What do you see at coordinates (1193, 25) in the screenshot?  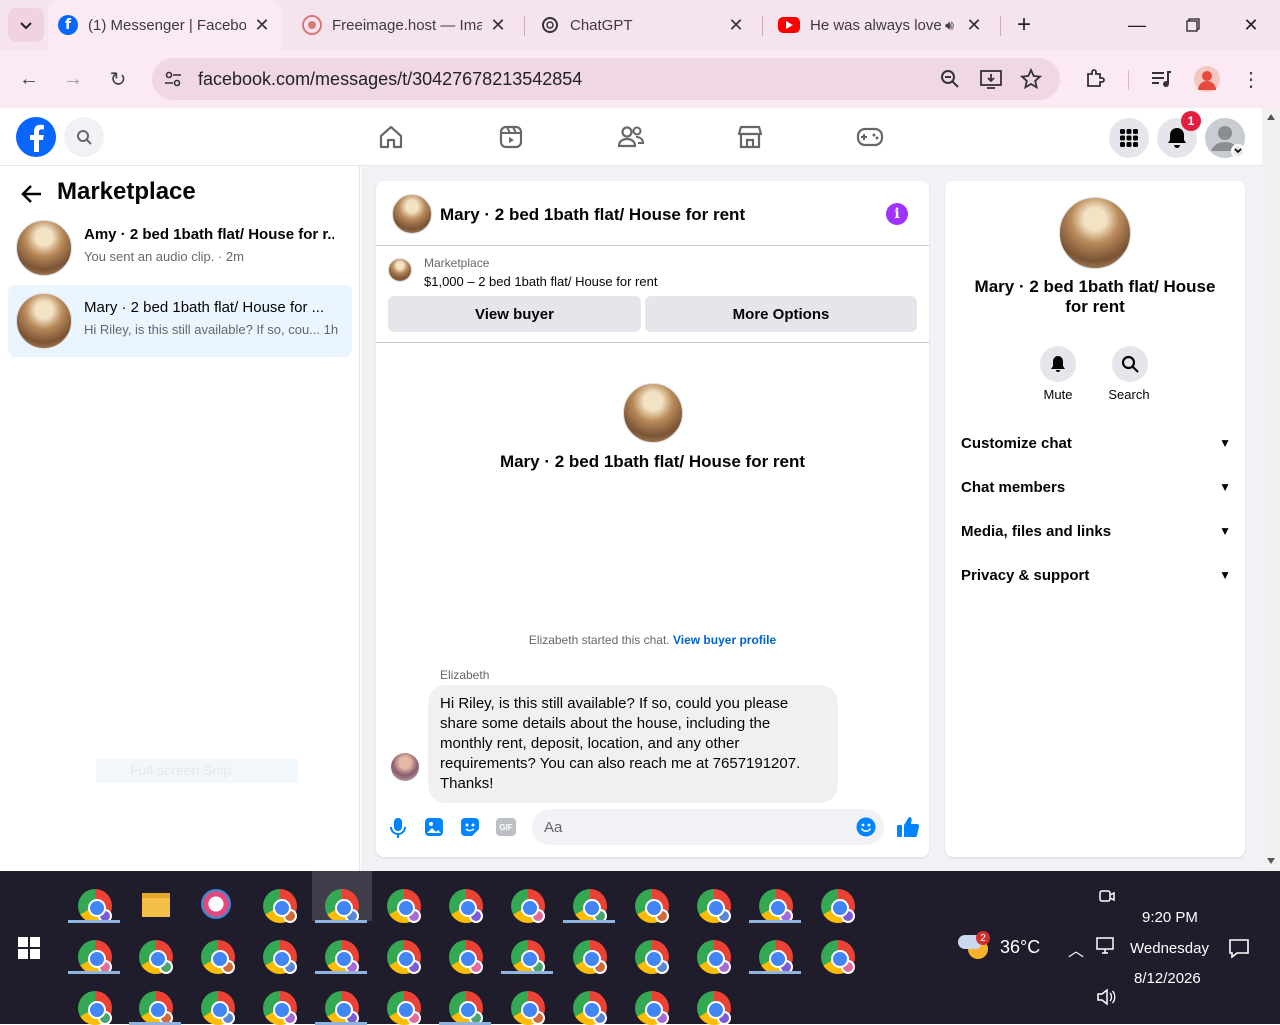 I see `restore-button` at bounding box center [1193, 25].